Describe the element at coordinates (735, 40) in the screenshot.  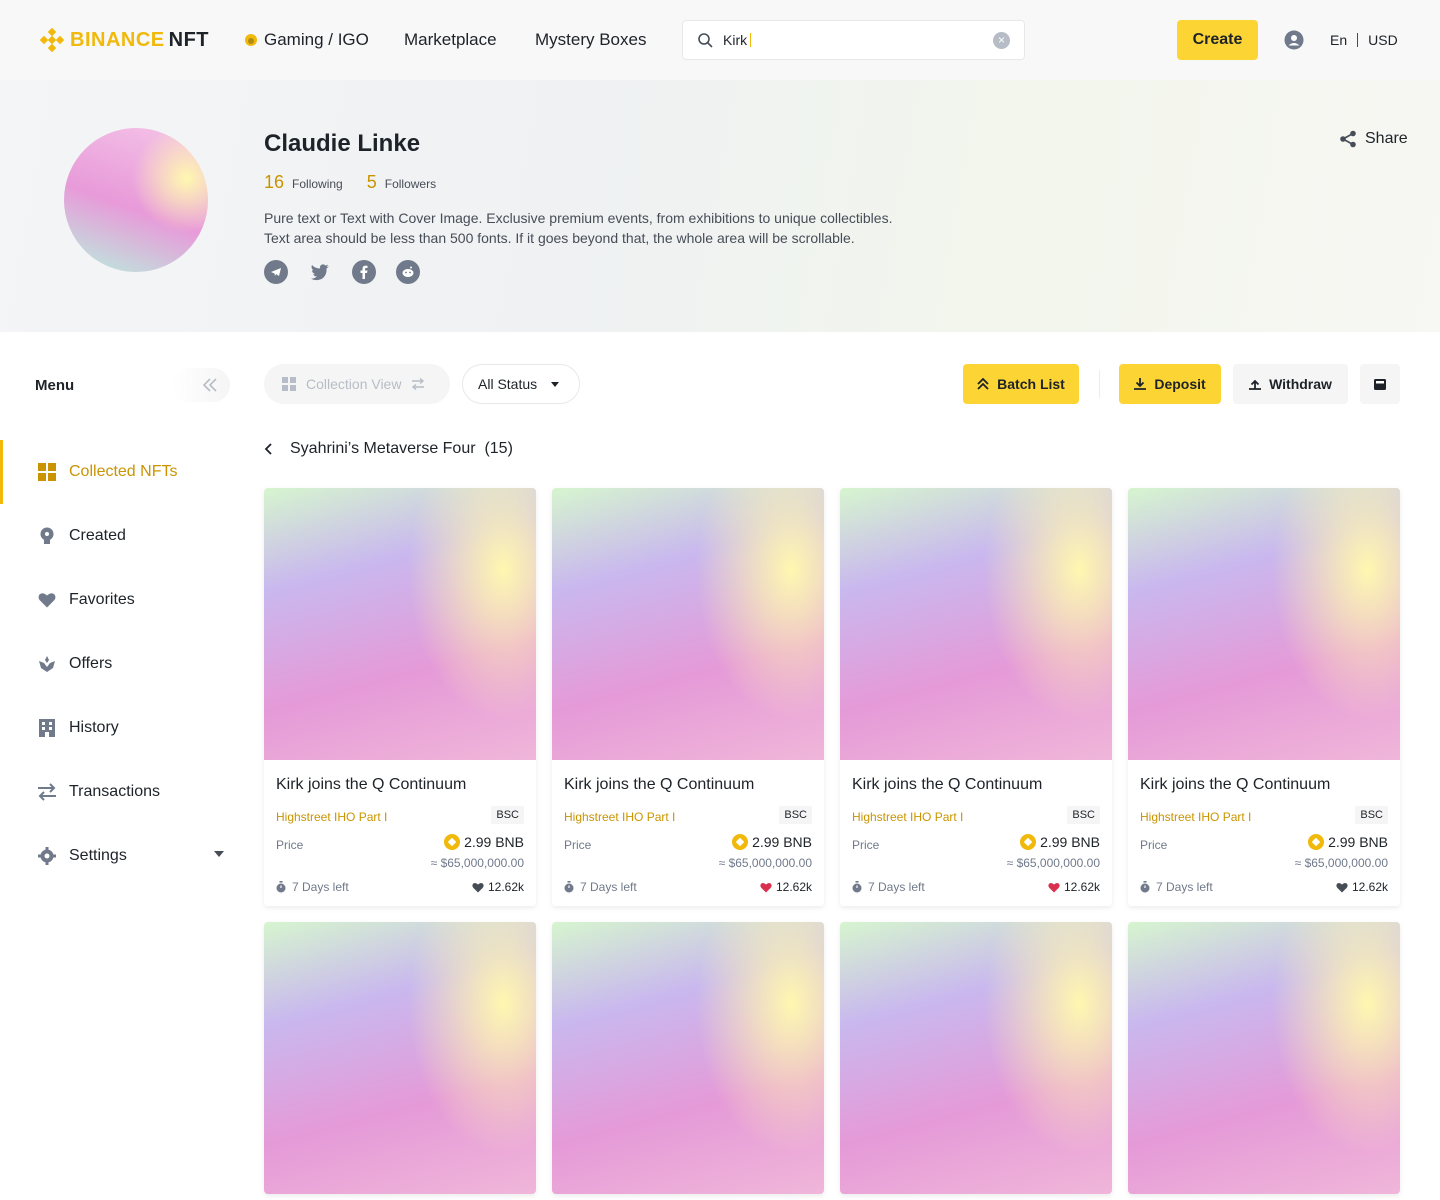
I see `search-value: Kirk` at that location.